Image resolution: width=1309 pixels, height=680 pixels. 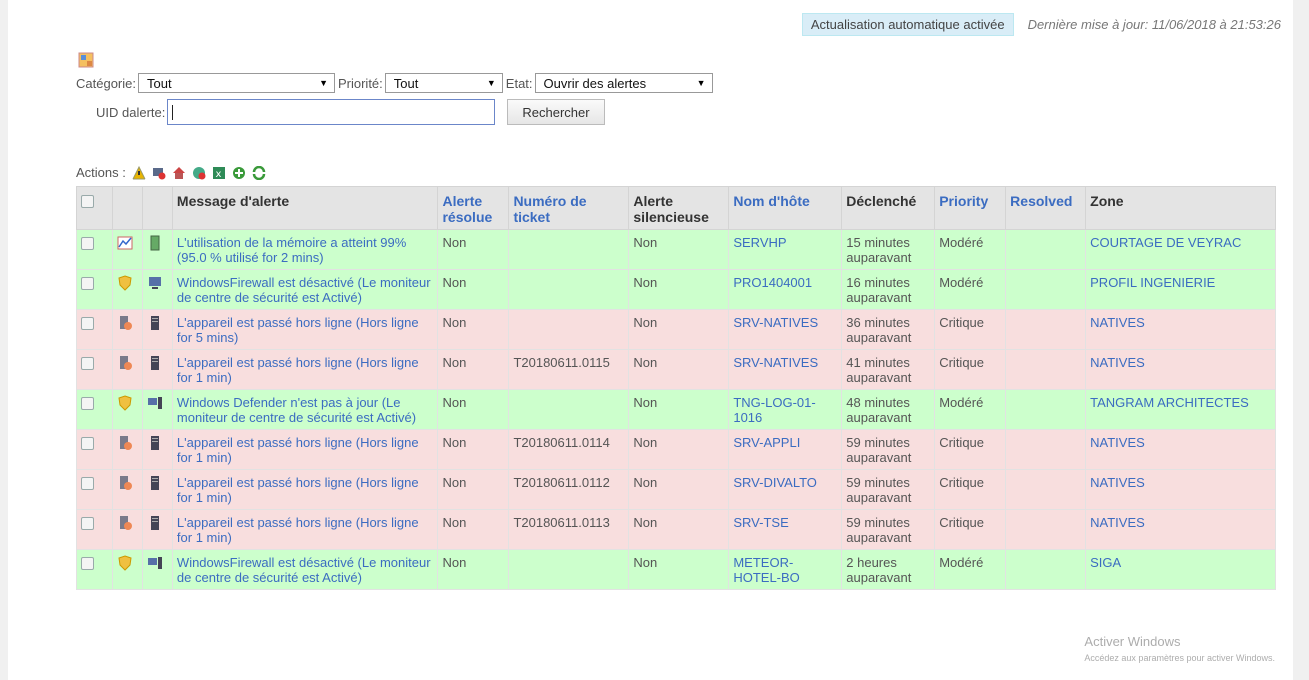 What do you see at coordinates (139, 172) in the screenshot?
I see `warning-icon` at bounding box center [139, 172].